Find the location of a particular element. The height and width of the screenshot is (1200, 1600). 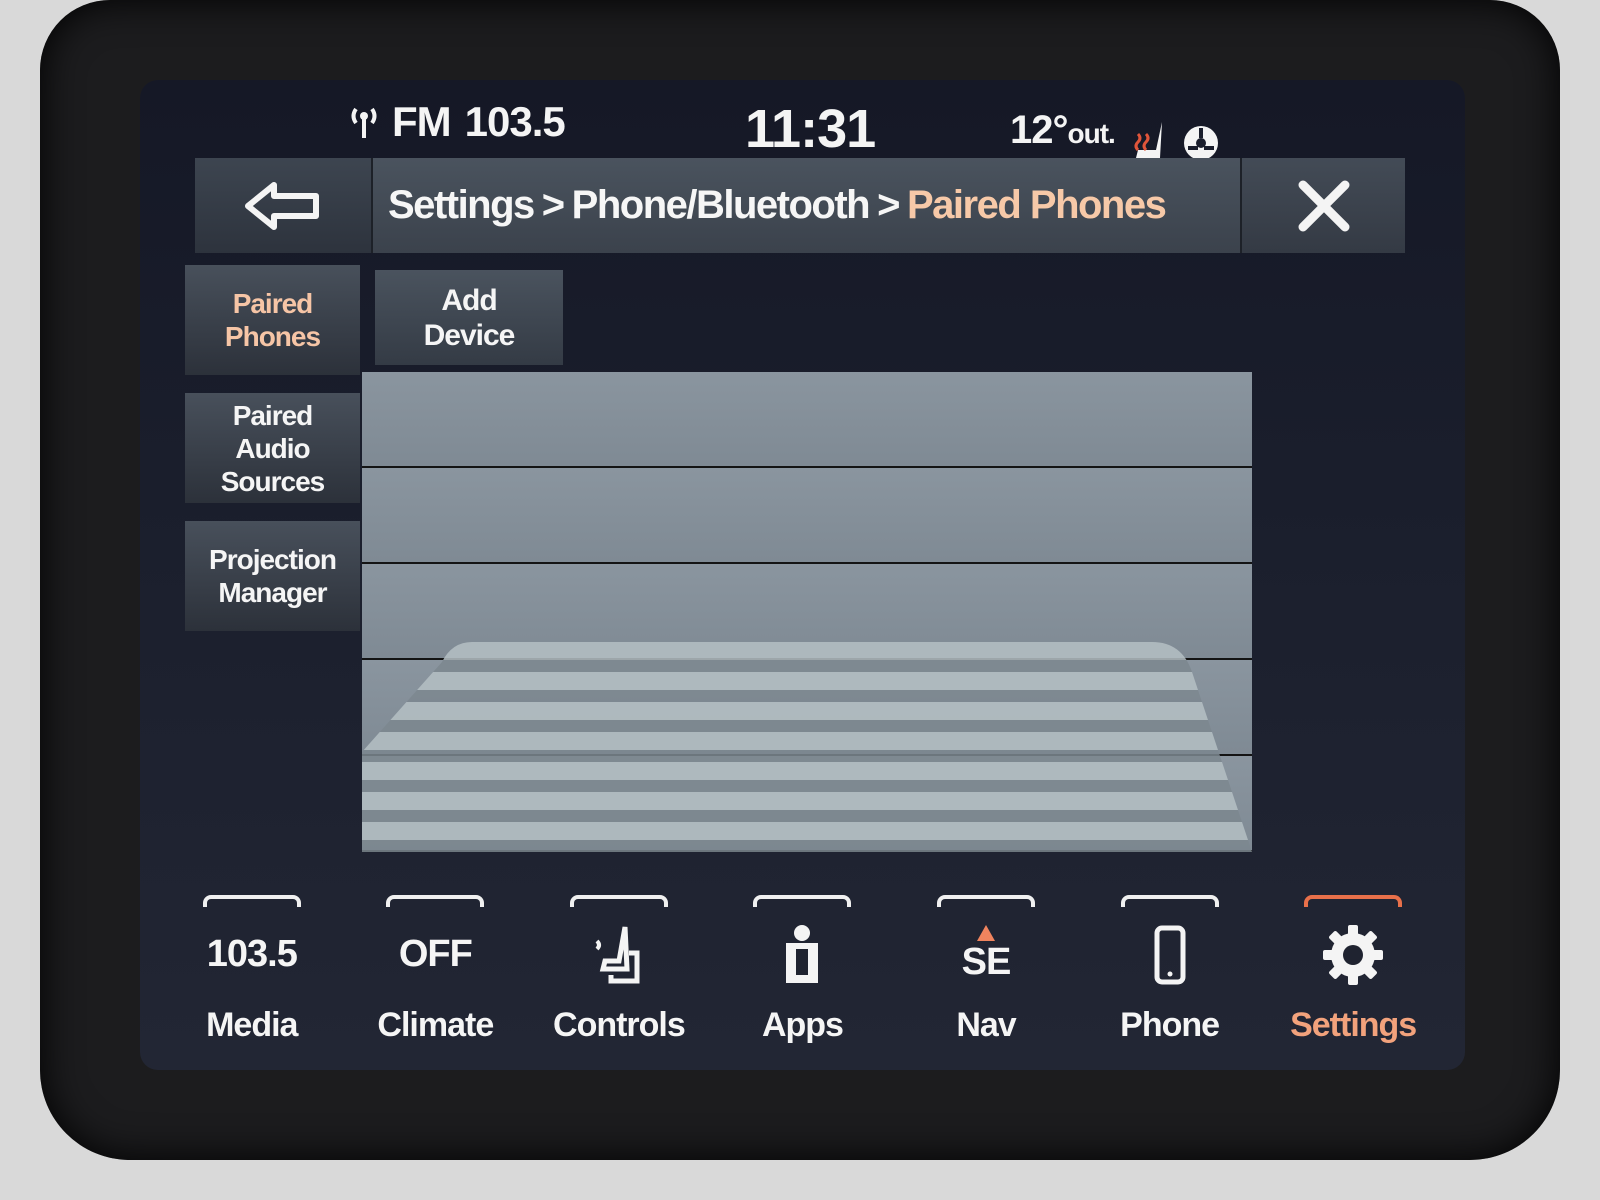

tab-projection-manager: Projection Manager is located at coordinates (272, 576).